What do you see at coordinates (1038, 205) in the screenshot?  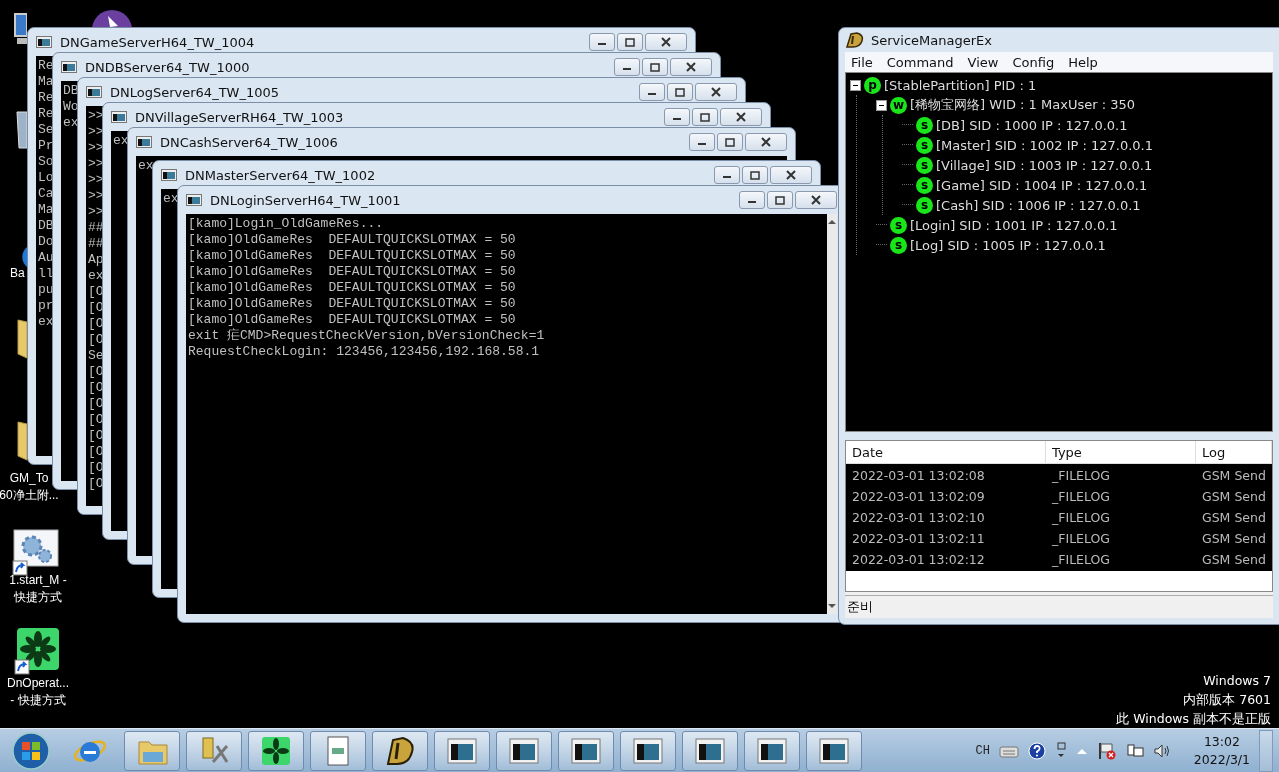 I see `tree-item: [Cash] SID : 1006 IP : 127.0.0.1` at bounding box center [1038, 205].